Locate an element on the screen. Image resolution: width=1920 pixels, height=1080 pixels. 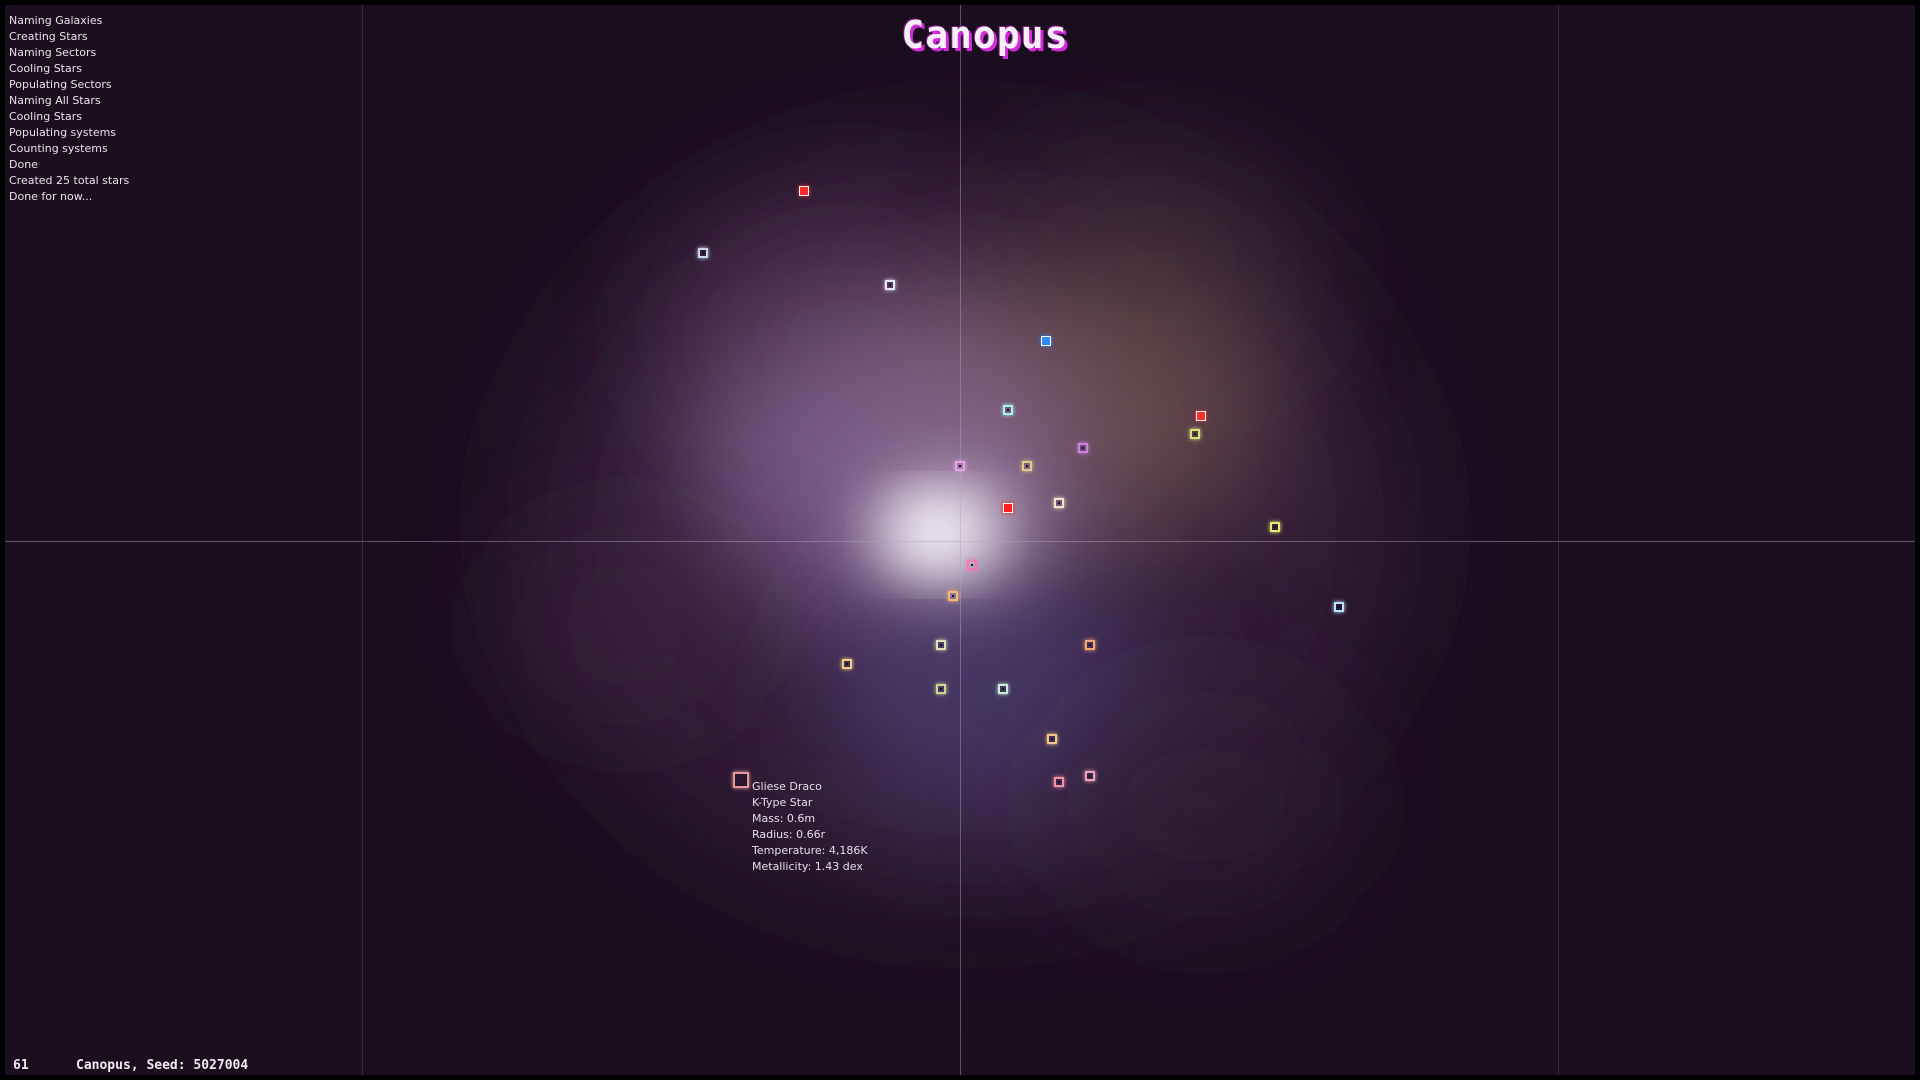
log-line: Counting systems is located at coordinates (58, 148).